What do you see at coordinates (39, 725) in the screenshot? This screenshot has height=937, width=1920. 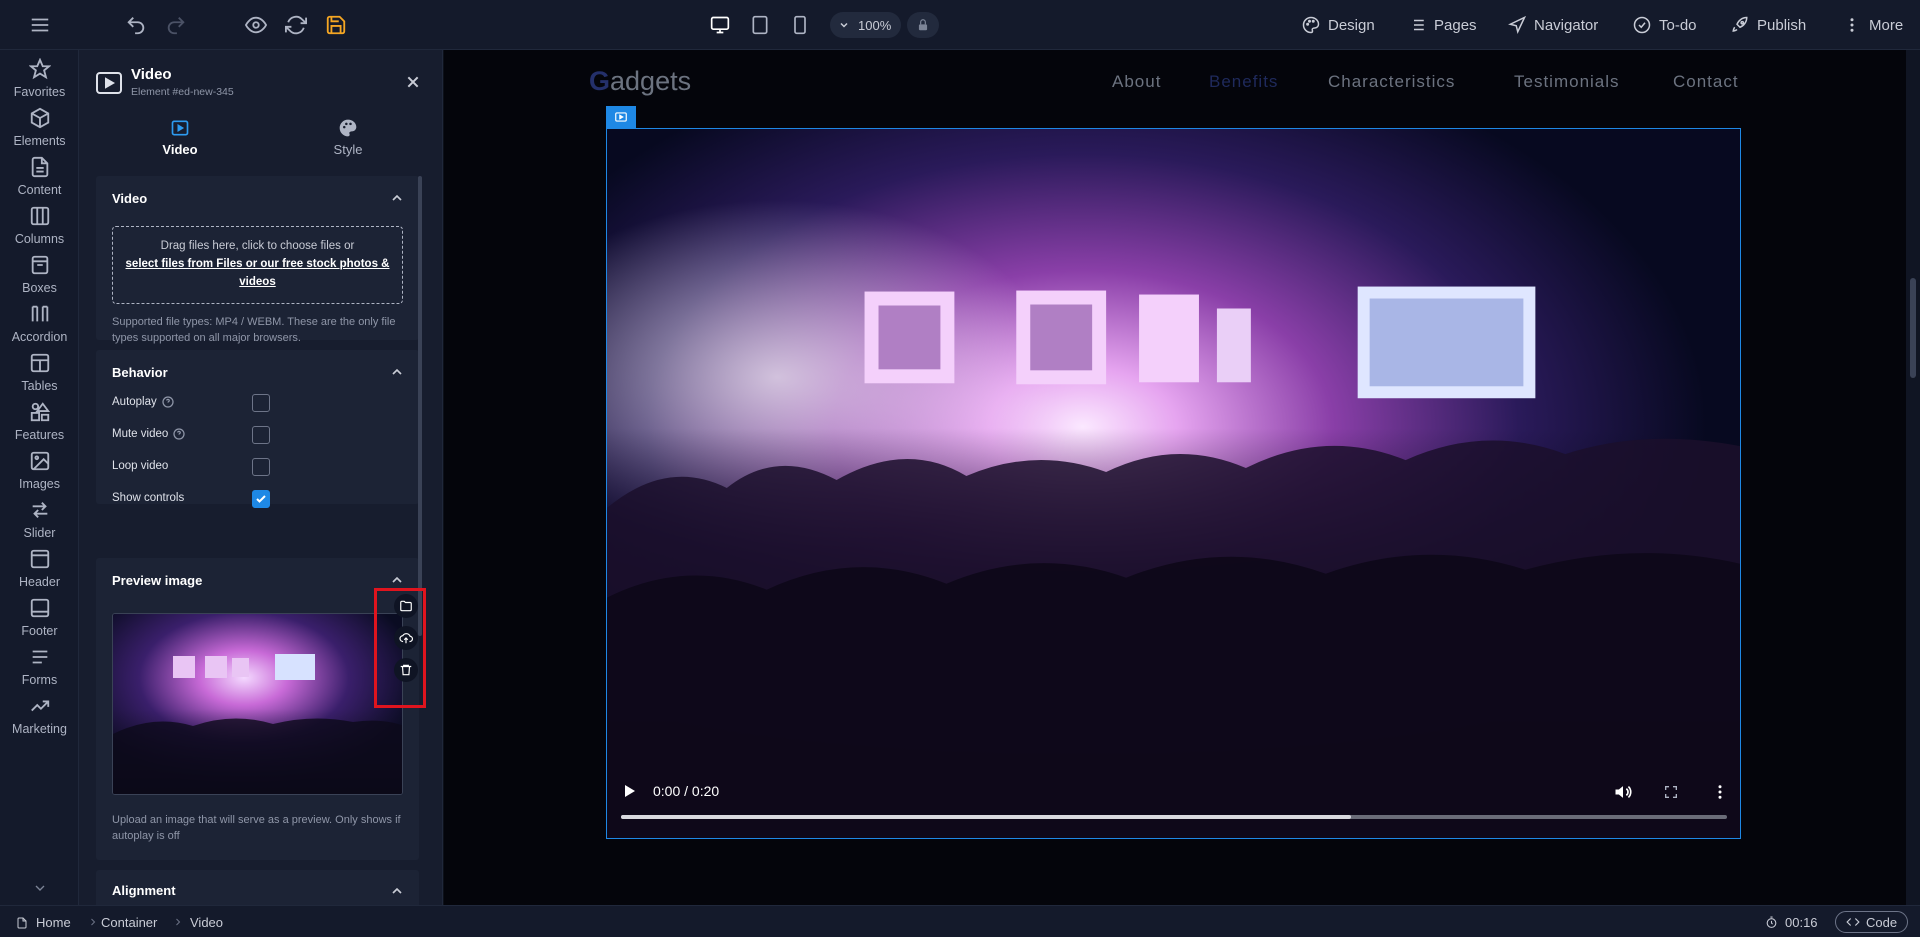 I see `rail-item-marketing: Marketing` at bounding box center [39, 725].